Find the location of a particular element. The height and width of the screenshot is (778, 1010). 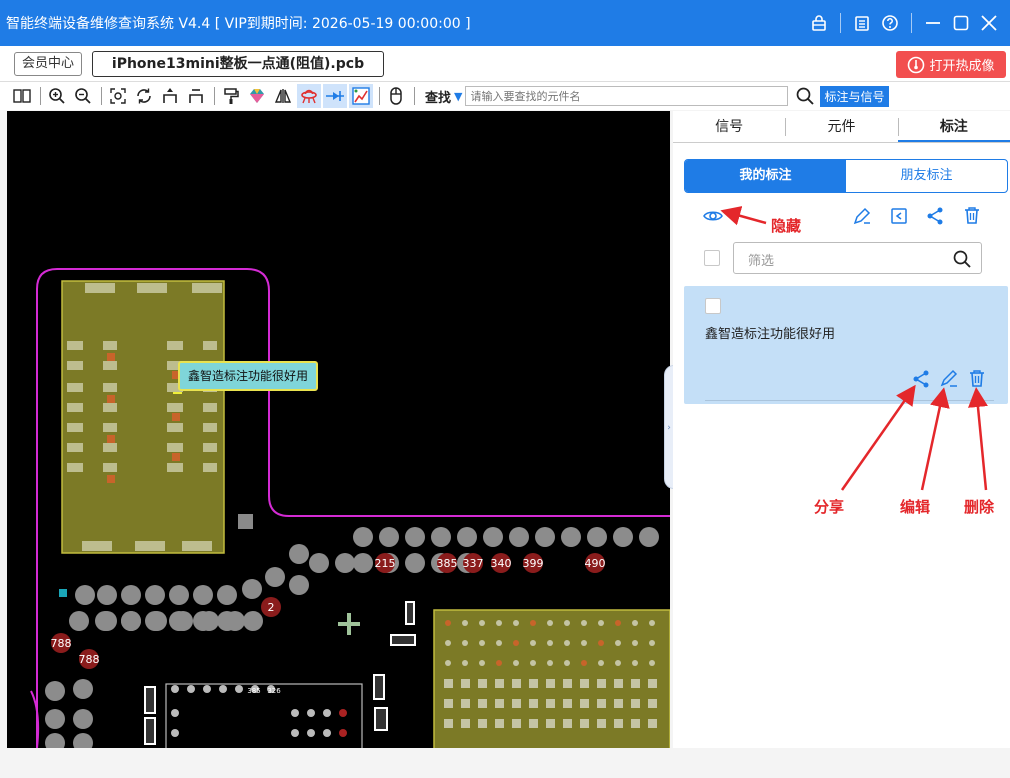

fit-view-icon is located at coordinates (118, 96).